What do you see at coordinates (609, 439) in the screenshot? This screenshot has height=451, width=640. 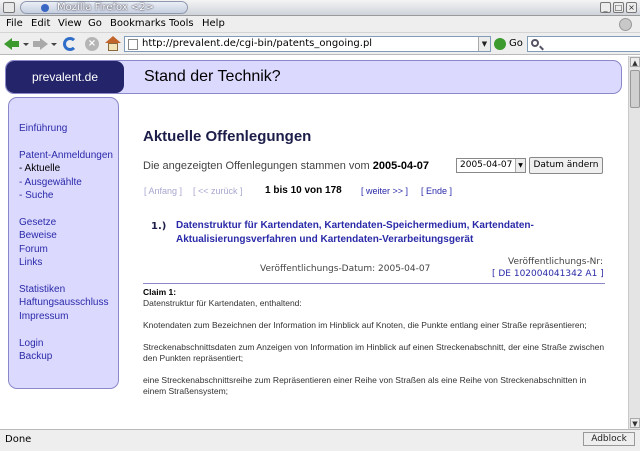 I see `adblock-button: Adblock` at bounding box center [609, 439].